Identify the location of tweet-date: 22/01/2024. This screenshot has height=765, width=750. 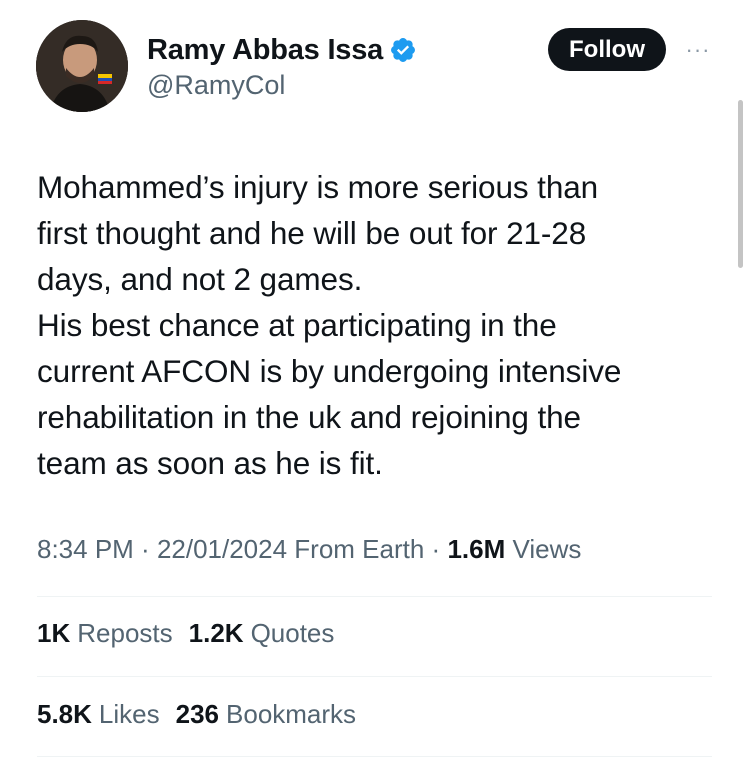
(222, 549).